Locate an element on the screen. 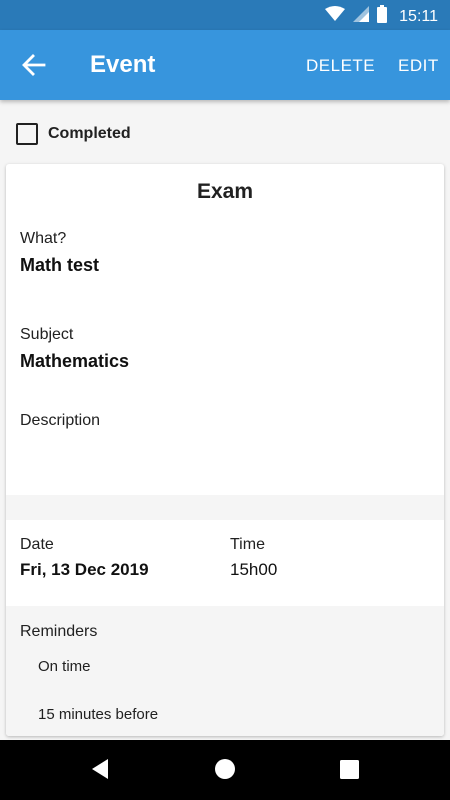 This screenshot has height=800, width=450. delete-button: DELETE is located at coordinates (340, 66).